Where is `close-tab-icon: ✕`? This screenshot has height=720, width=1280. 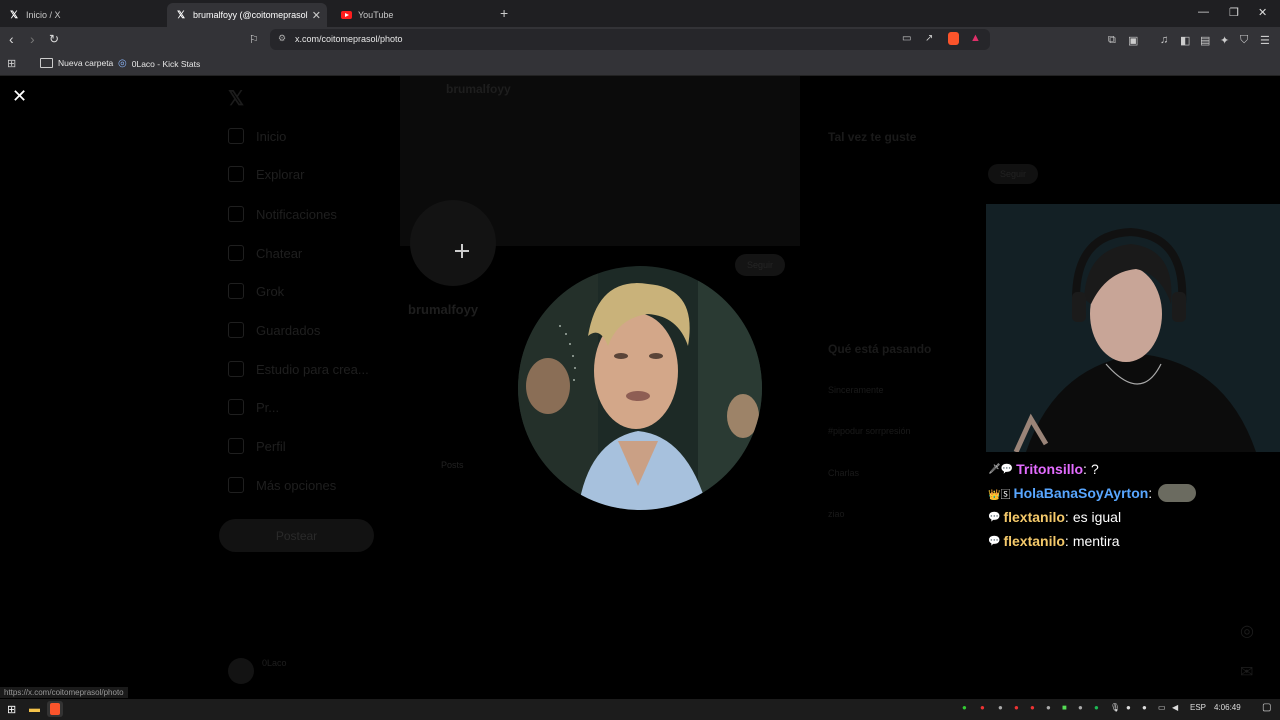 close-tab-icon: ✕ is located at coordinates (316, 15).